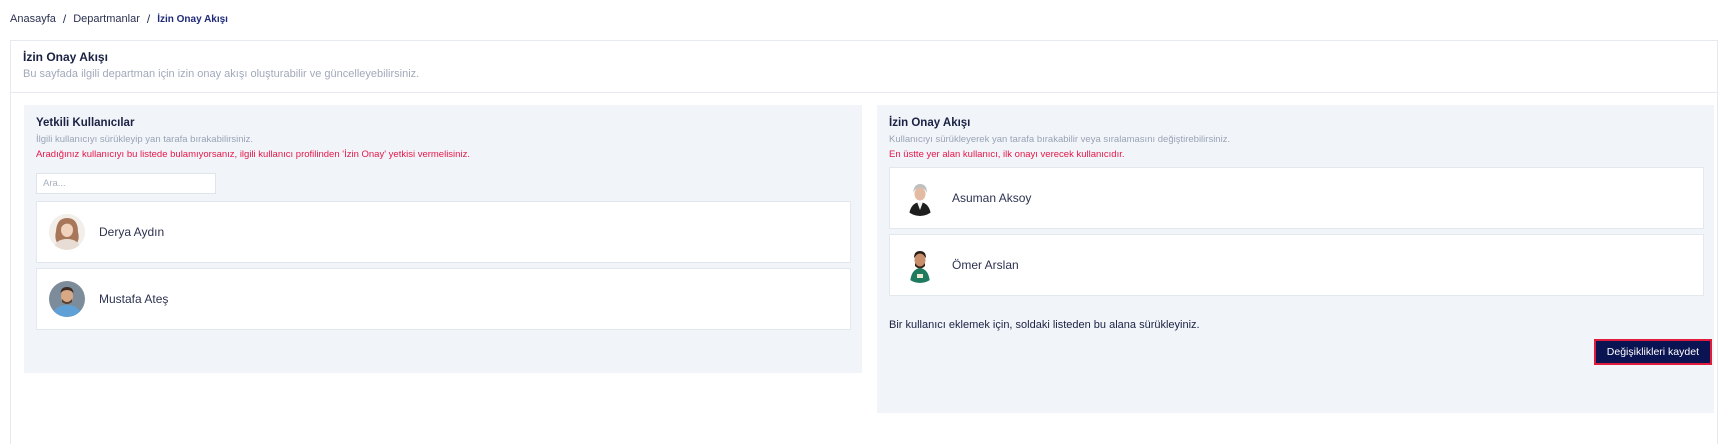  I want to click on user-card-derya-aydin: Derya Aydın, so click(443, 232).